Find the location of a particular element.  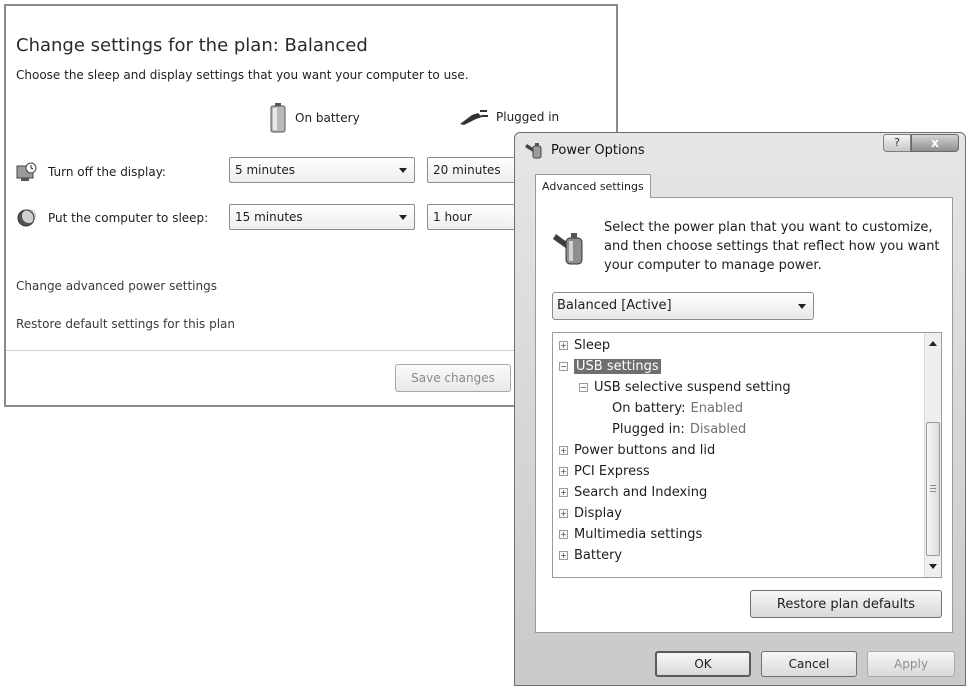

tree-item-power-buttons: + Power buttons and lid is located at coordinates (637, 450).